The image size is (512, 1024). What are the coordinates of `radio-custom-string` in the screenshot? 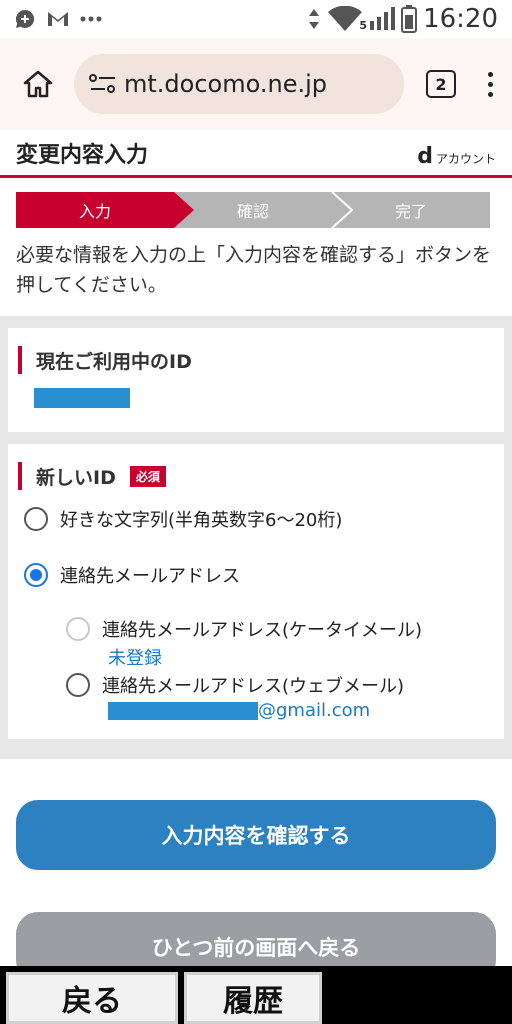 It's located at (36, 519).